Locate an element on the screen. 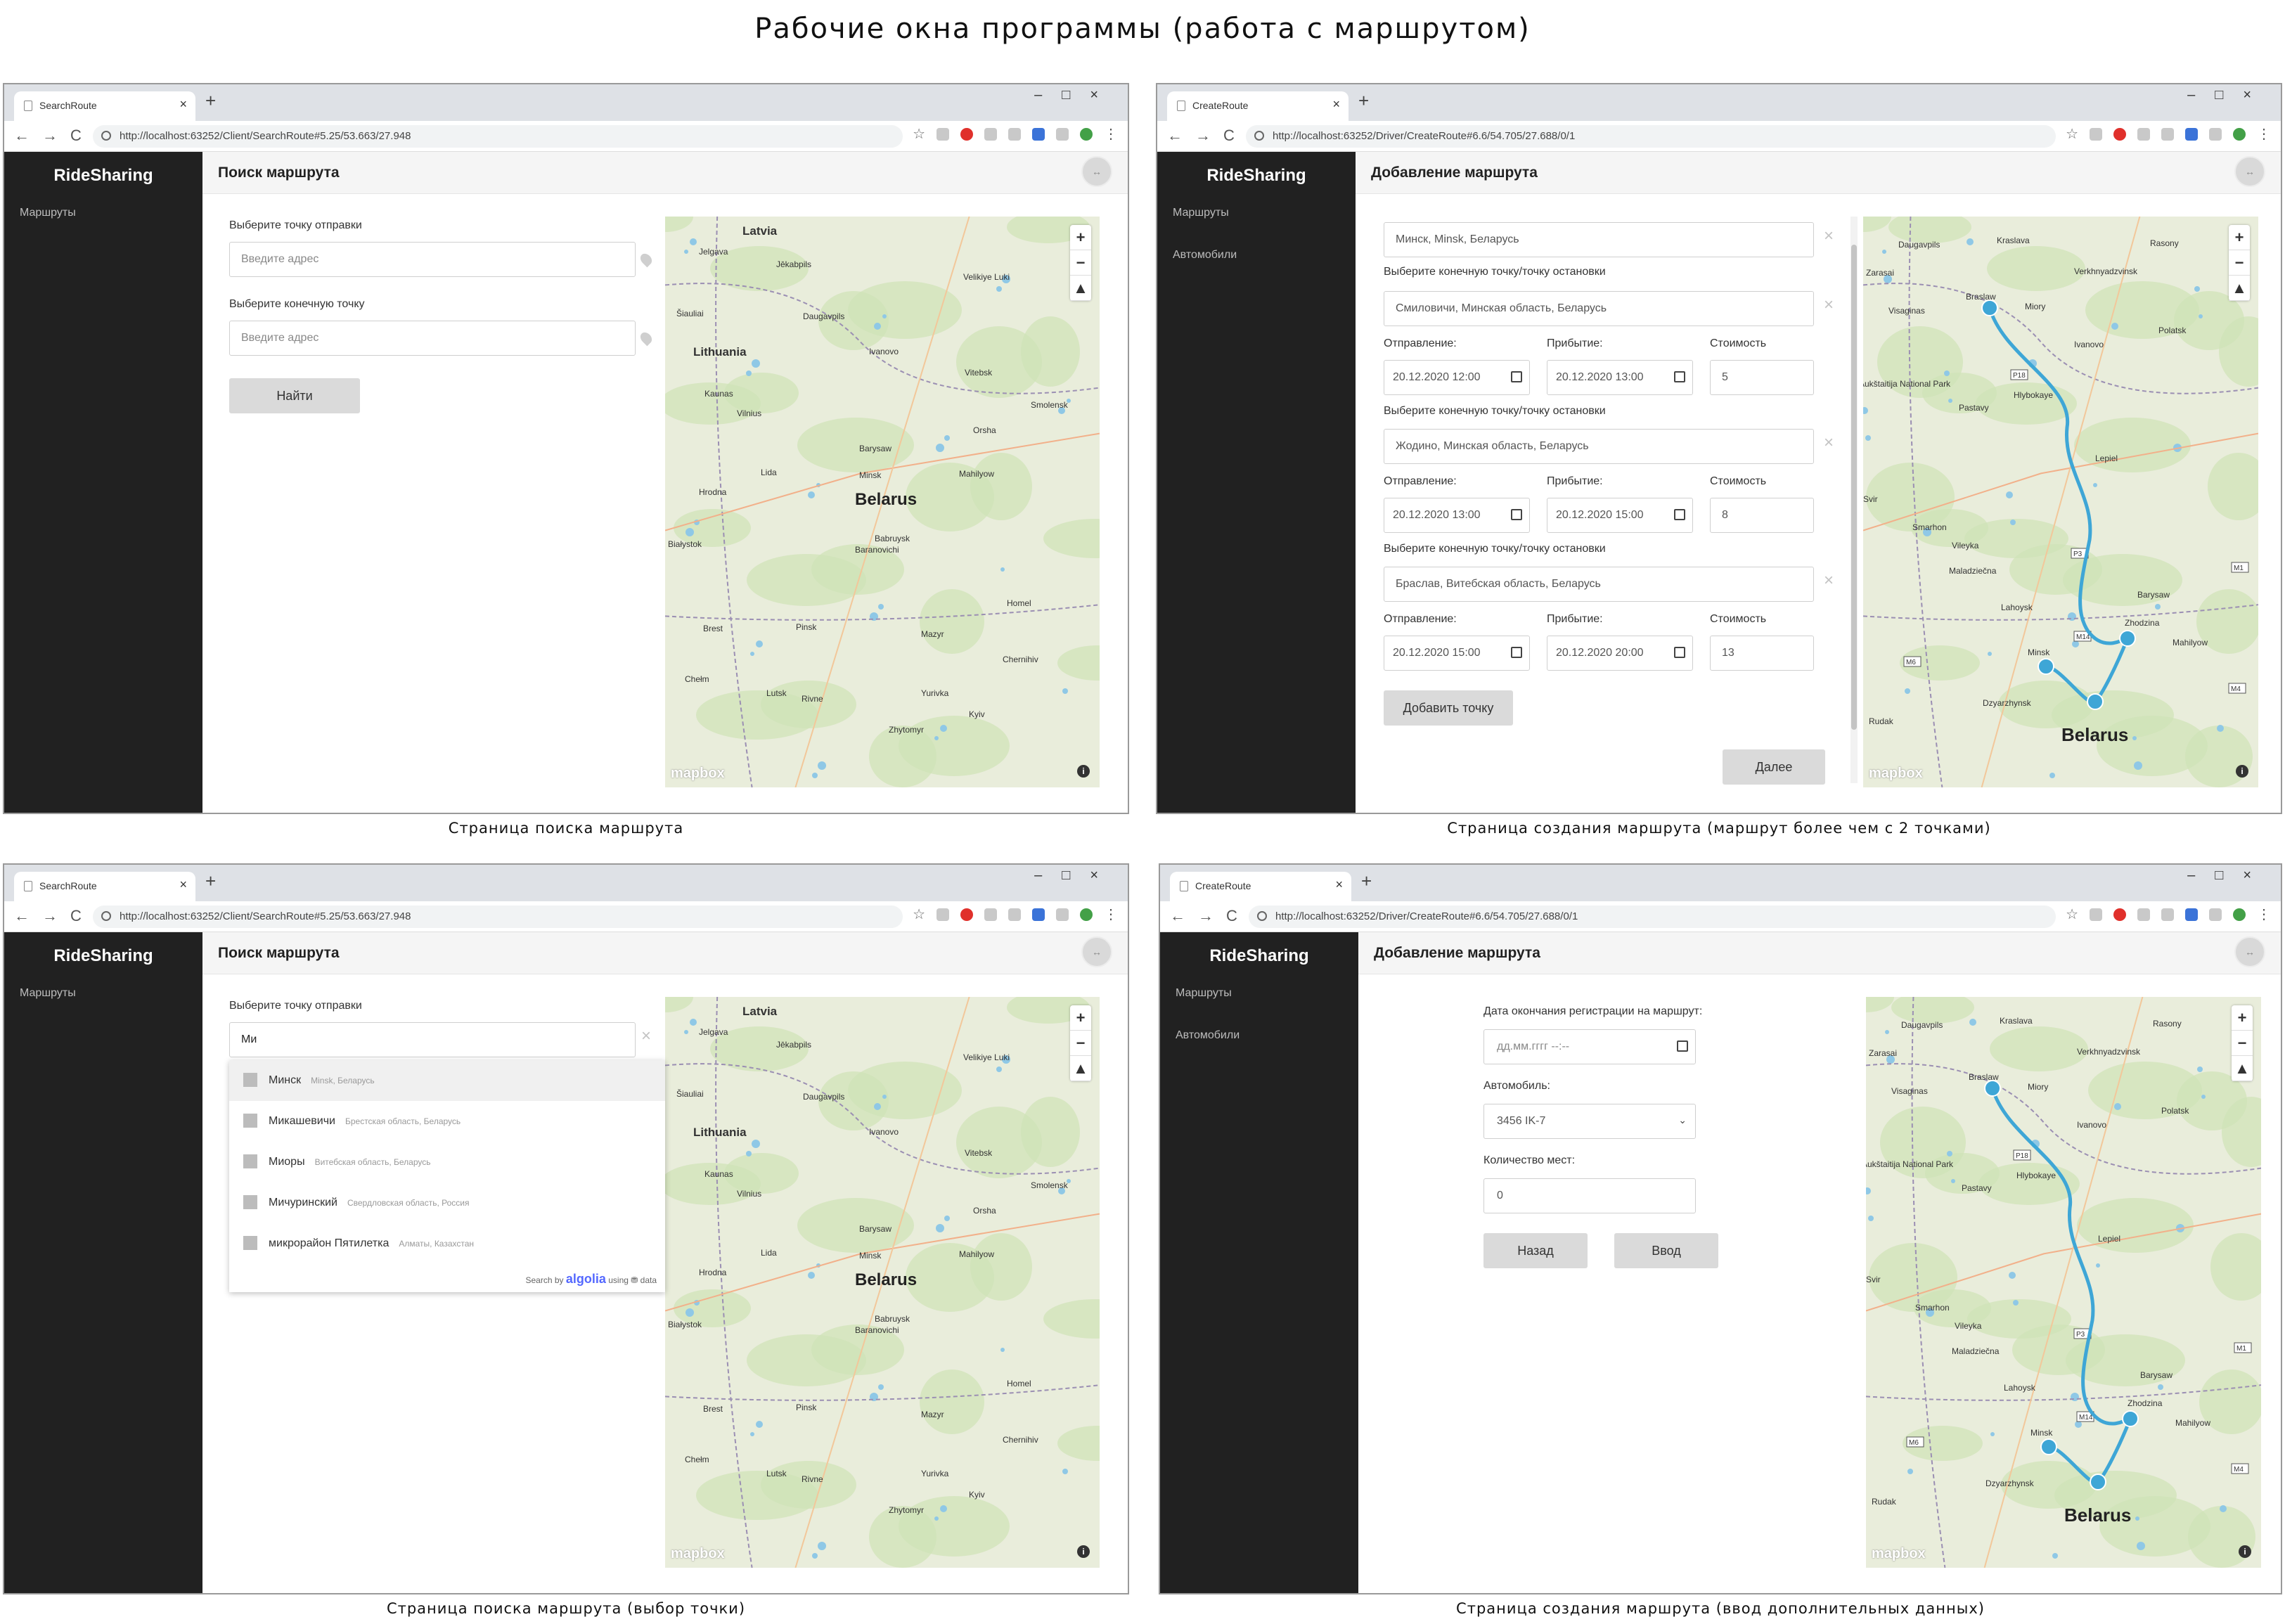 The image size is (2285, 1624). suggestion-item: Мичуринский Свердловская область, Россия is located at coordinates (447, 1202).